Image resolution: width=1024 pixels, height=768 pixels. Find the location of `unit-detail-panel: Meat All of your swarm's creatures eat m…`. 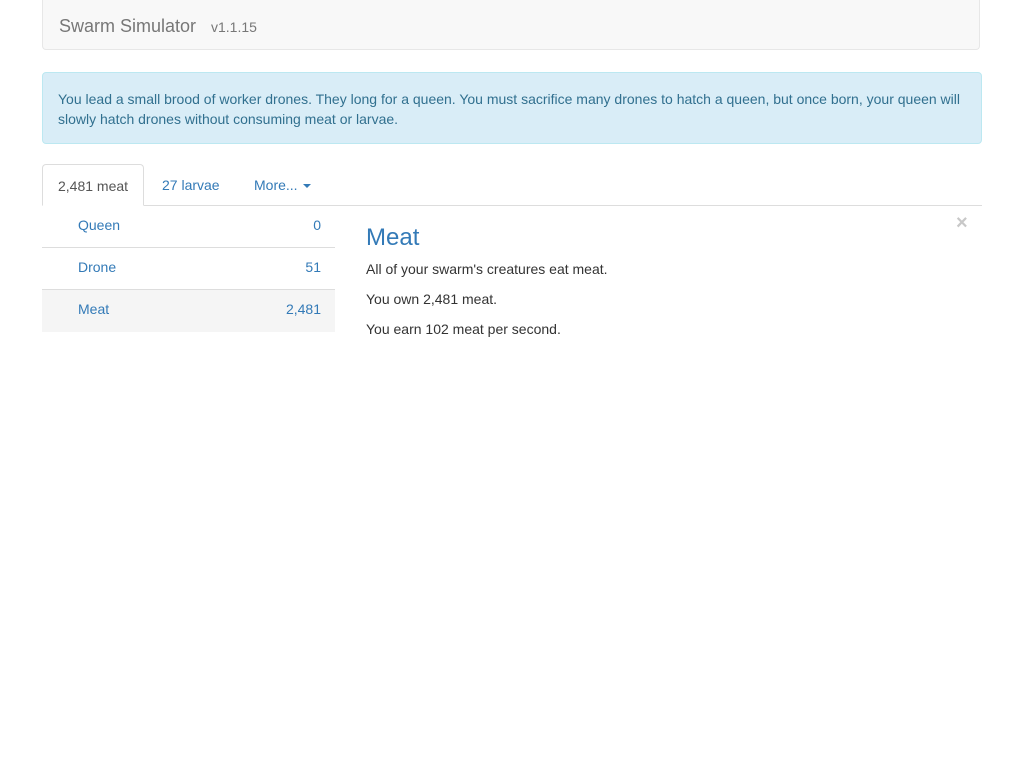

unit-detail-panel: Meat All of your swarm's creatures eat m… is located at coordinates (674, 287).